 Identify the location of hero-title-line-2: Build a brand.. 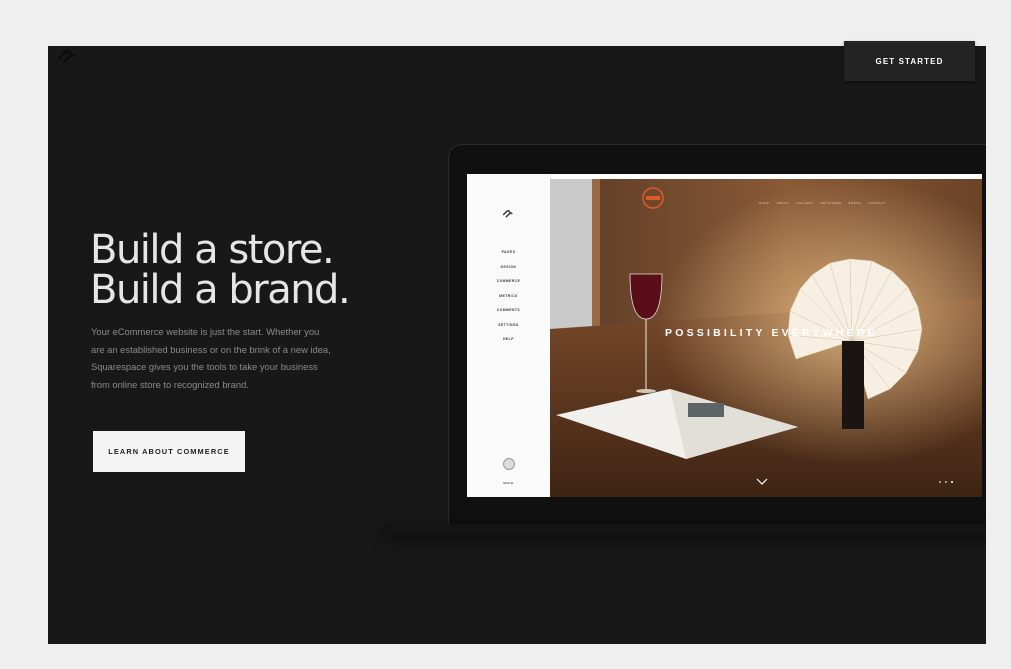
(220, 290).